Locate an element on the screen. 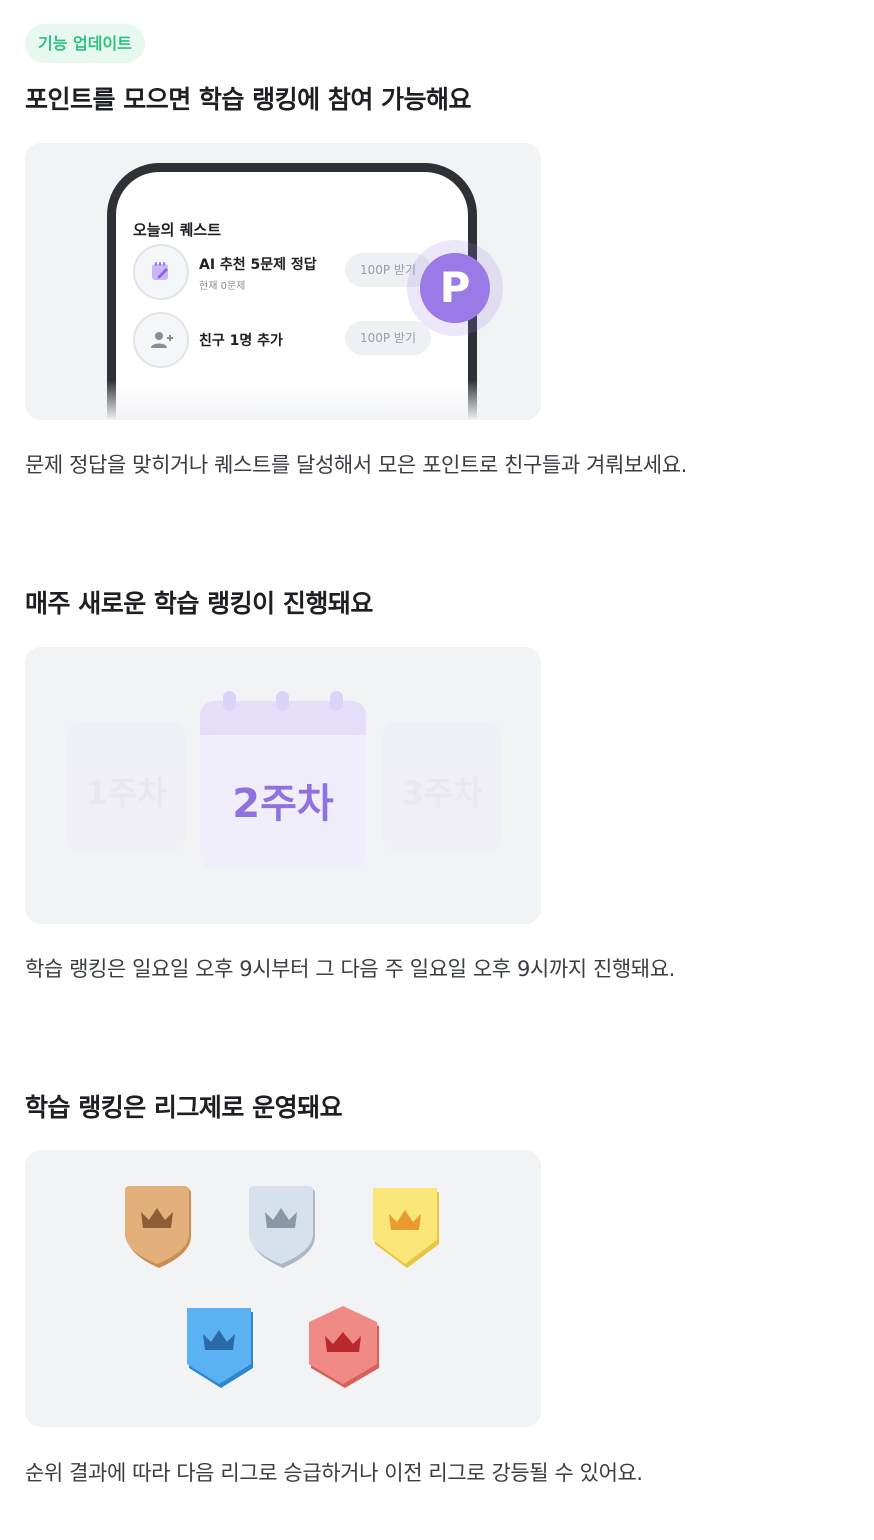 Image resolution: width=874 pixels, height=1540 pixels. quest-name: 친구 1명 추가 is located at coordinates (241, 341).